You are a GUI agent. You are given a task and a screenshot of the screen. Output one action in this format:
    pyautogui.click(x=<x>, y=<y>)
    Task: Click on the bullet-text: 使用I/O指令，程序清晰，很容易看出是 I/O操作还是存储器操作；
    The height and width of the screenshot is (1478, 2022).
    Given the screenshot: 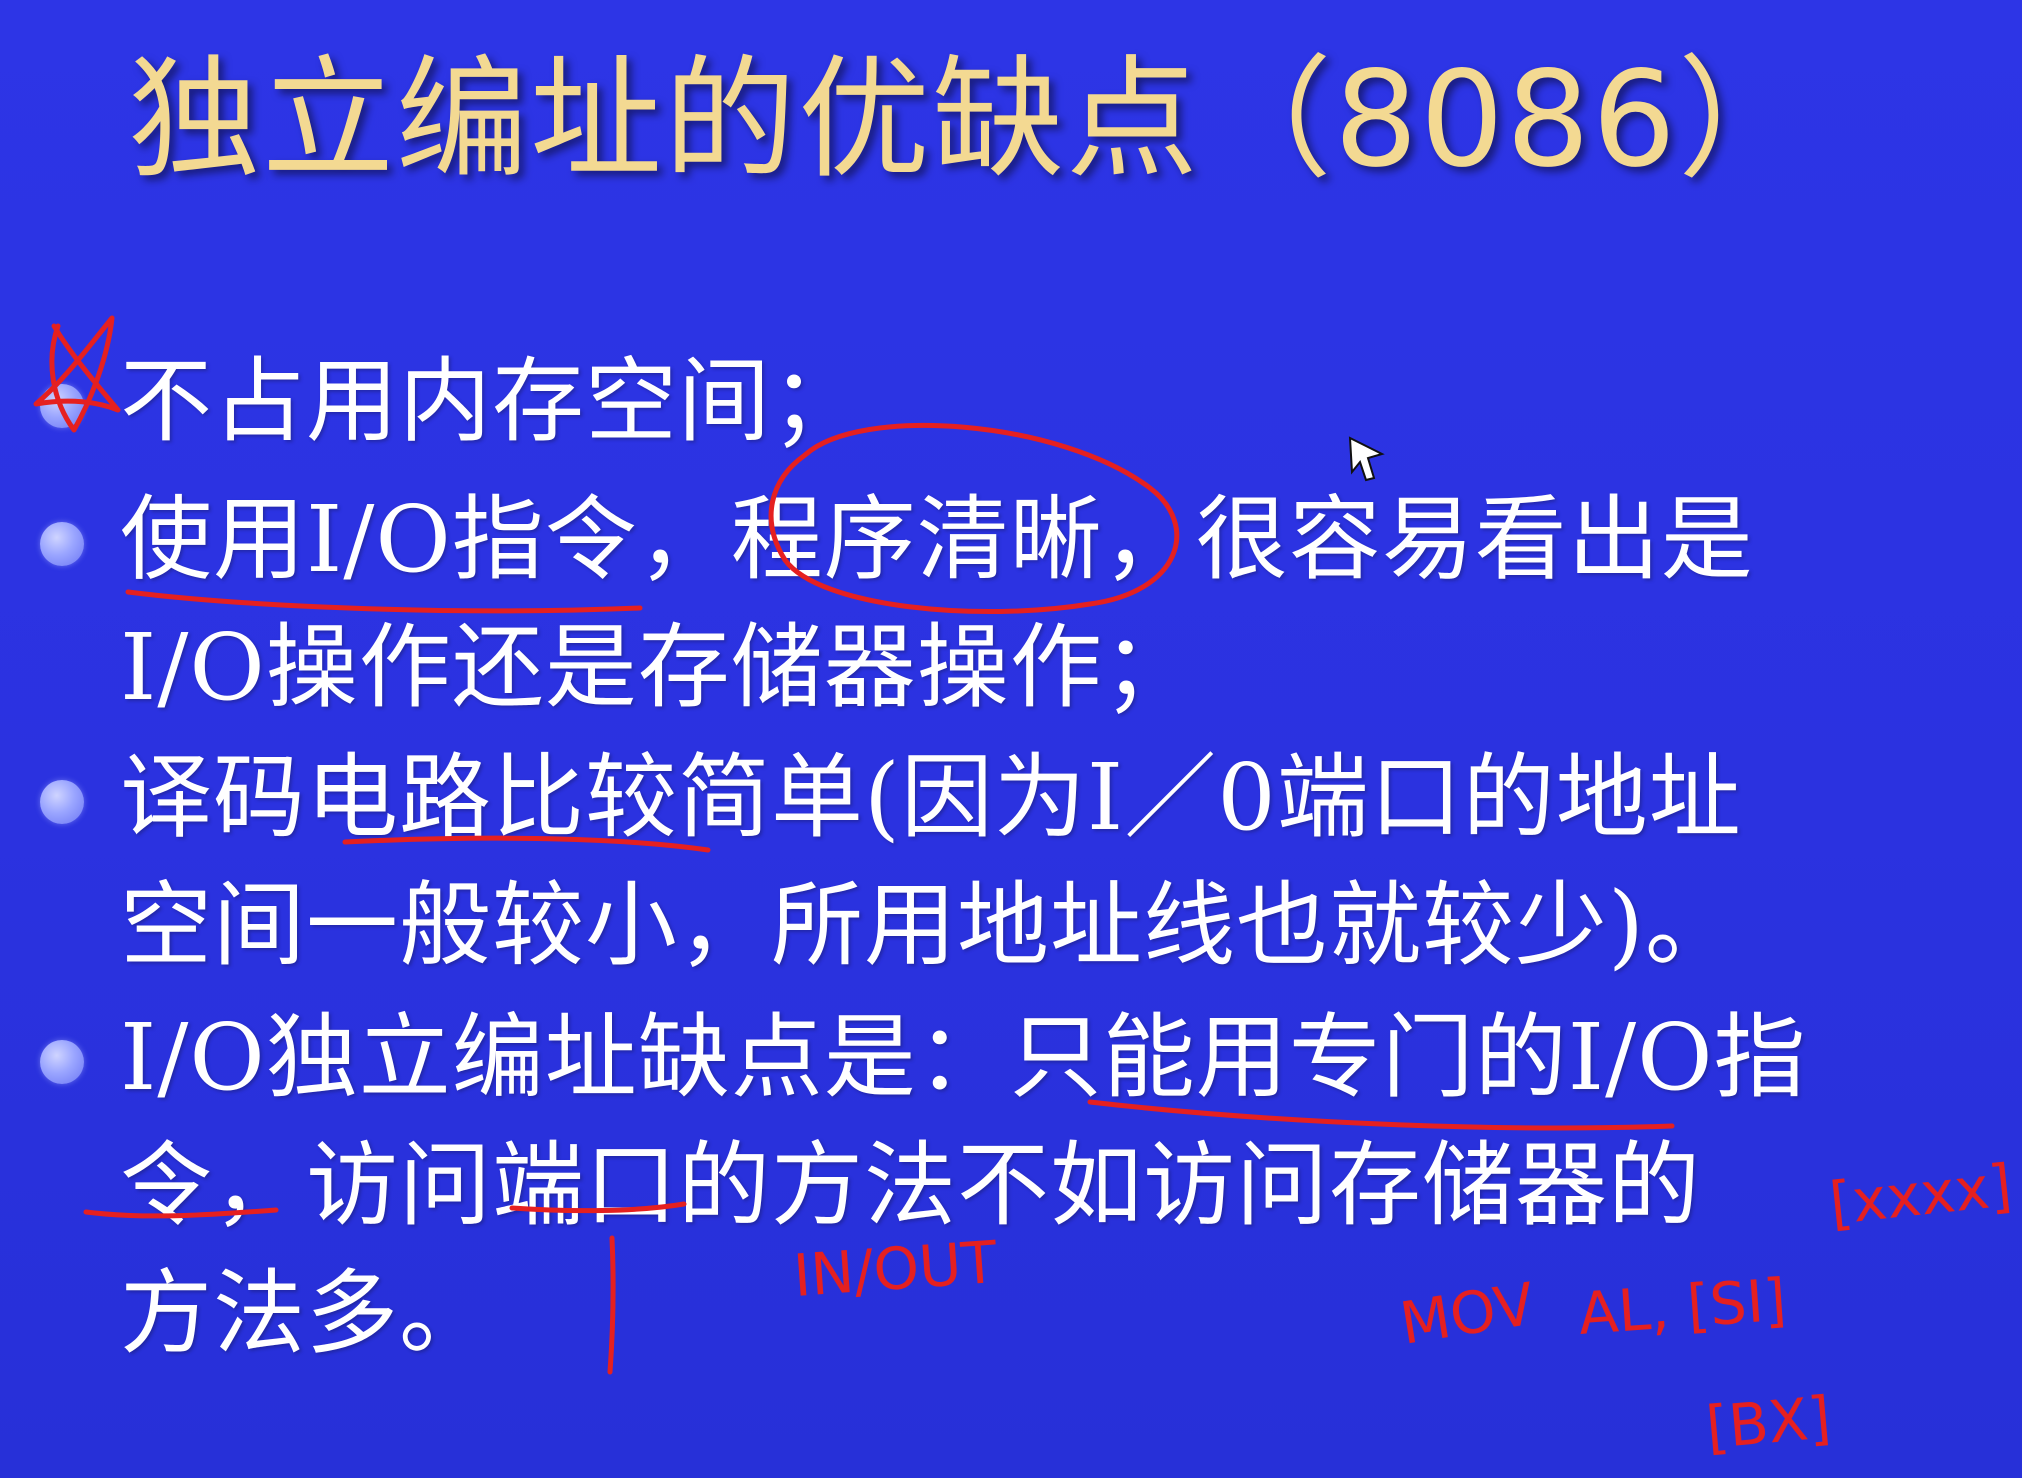 What is the action you would take?
    pyautogui.click(x=937, y=603)
    